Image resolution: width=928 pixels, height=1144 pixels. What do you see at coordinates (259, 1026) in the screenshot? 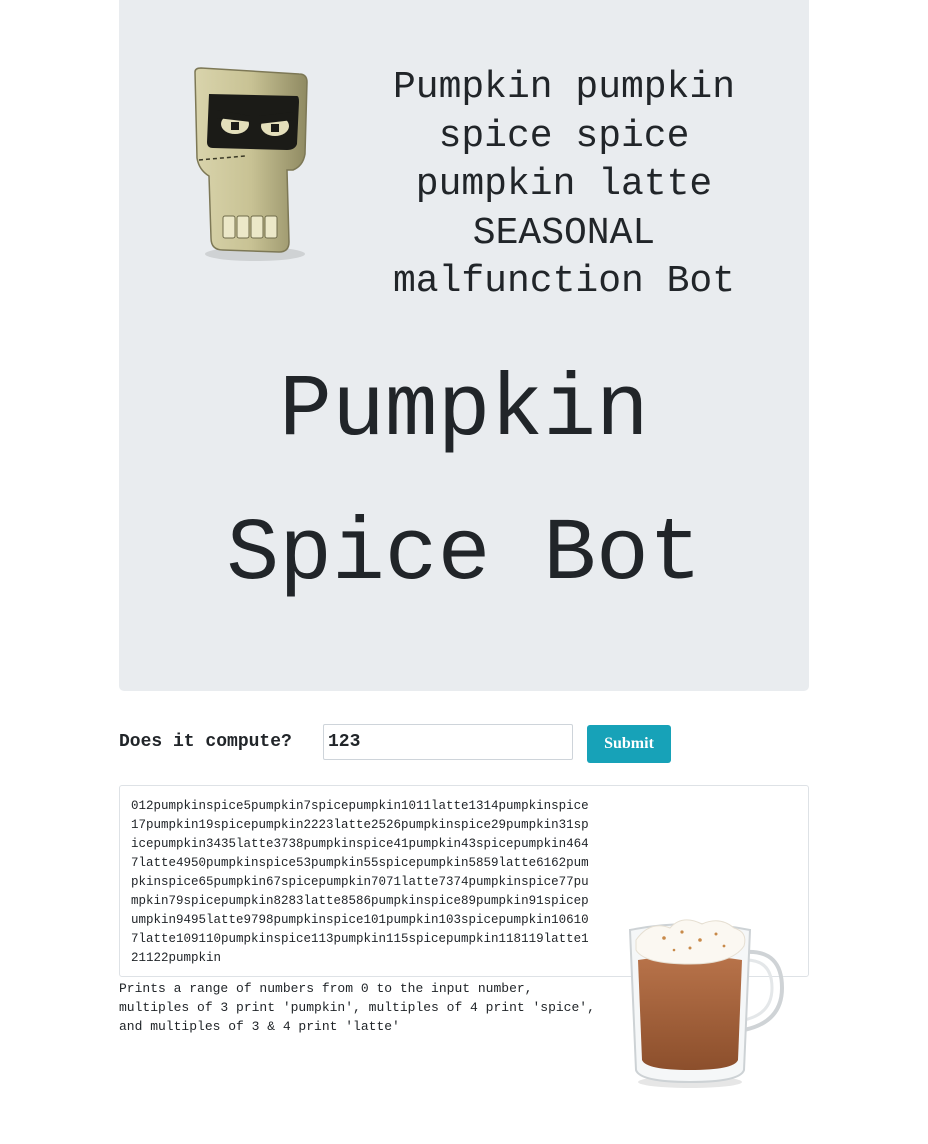
I see `description-line: and multiples of 3 & 4 print 'latte'` at bounding box center [259, 1026].